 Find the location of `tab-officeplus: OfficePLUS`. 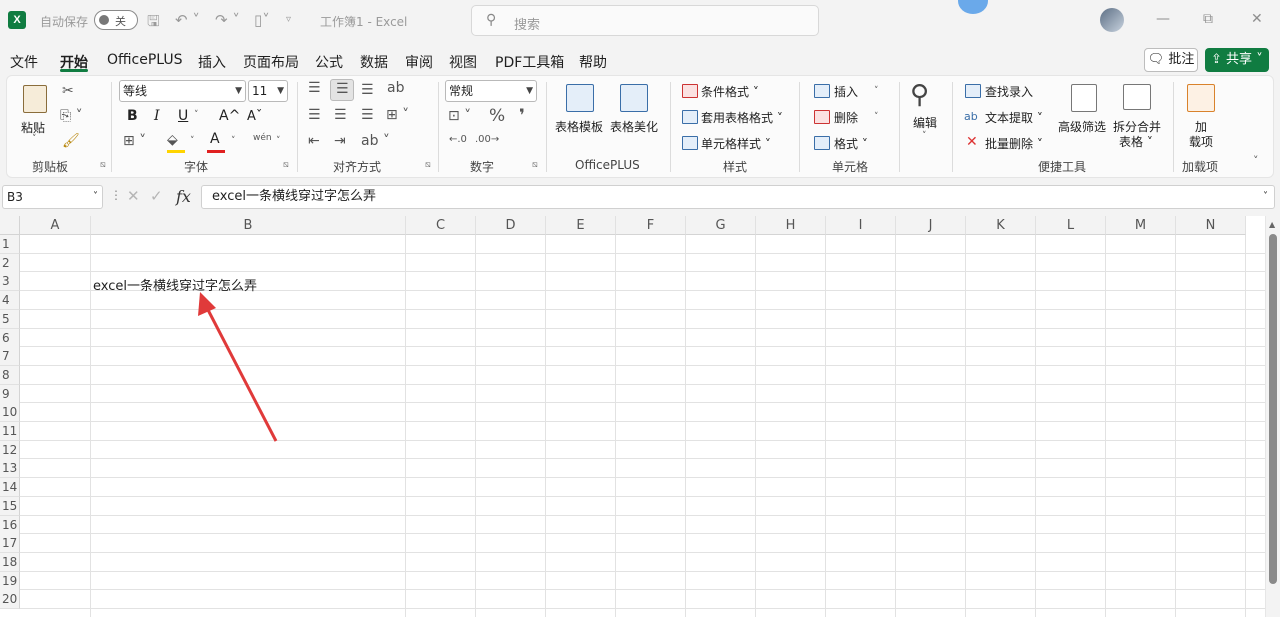

tab-officeplus: OfficePLUS is located at coordinates (145, 60).